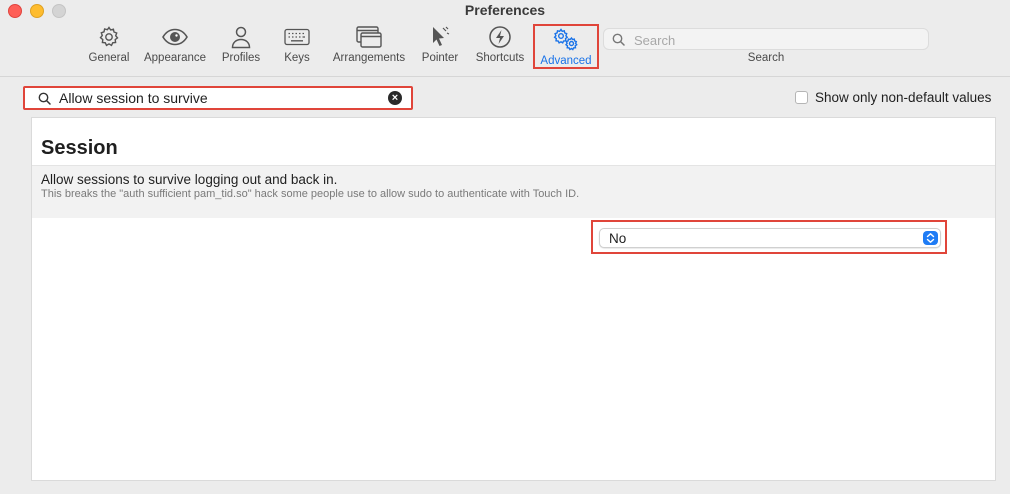  Describe the element at coordinates (79, 148) in the screenshot. I see `section-title: Session` at that location.